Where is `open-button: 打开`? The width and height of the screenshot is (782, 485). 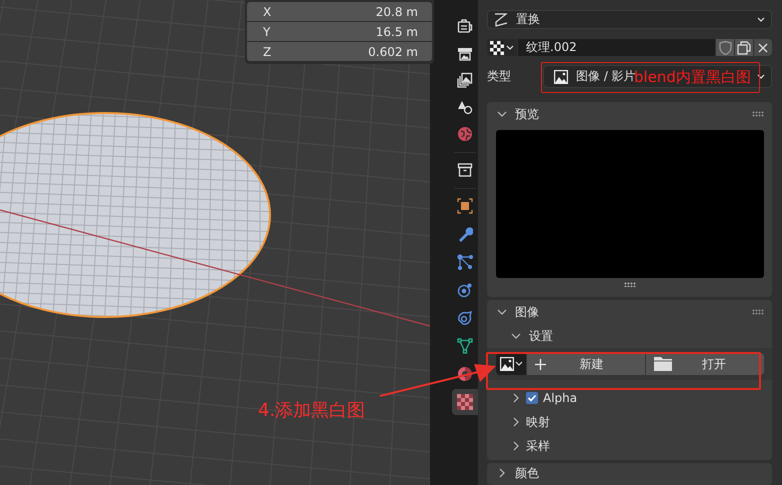 open-button: 打开 is located at coordinates (705, 364).